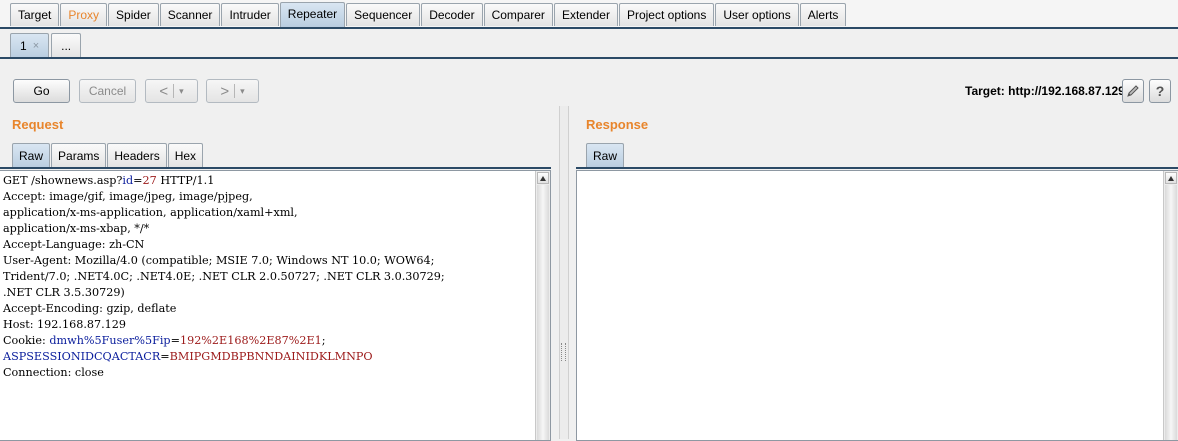 The width and height of the screenshot is (1178, 441). What do you see at coordinates (250, 14) in the screenshot?
I see `tab-intruder: Intruder` at bounding box center [250, 14].